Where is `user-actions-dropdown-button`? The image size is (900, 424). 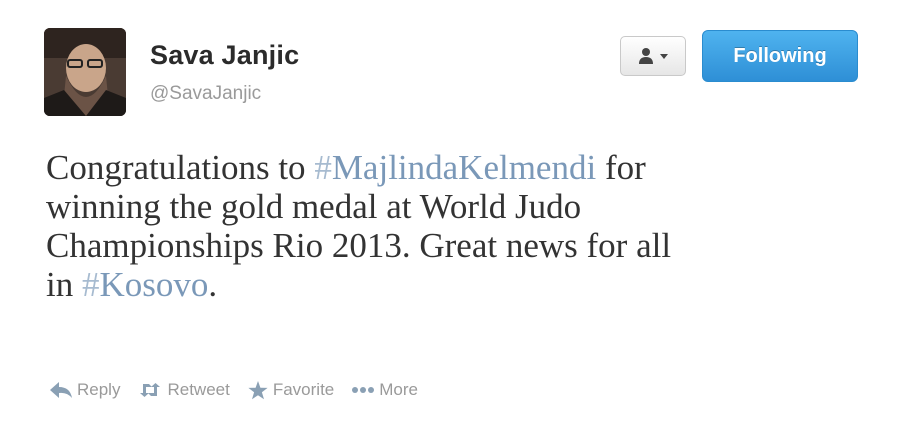 user-actions-dropdown-button is located at coordinates (653, 56).